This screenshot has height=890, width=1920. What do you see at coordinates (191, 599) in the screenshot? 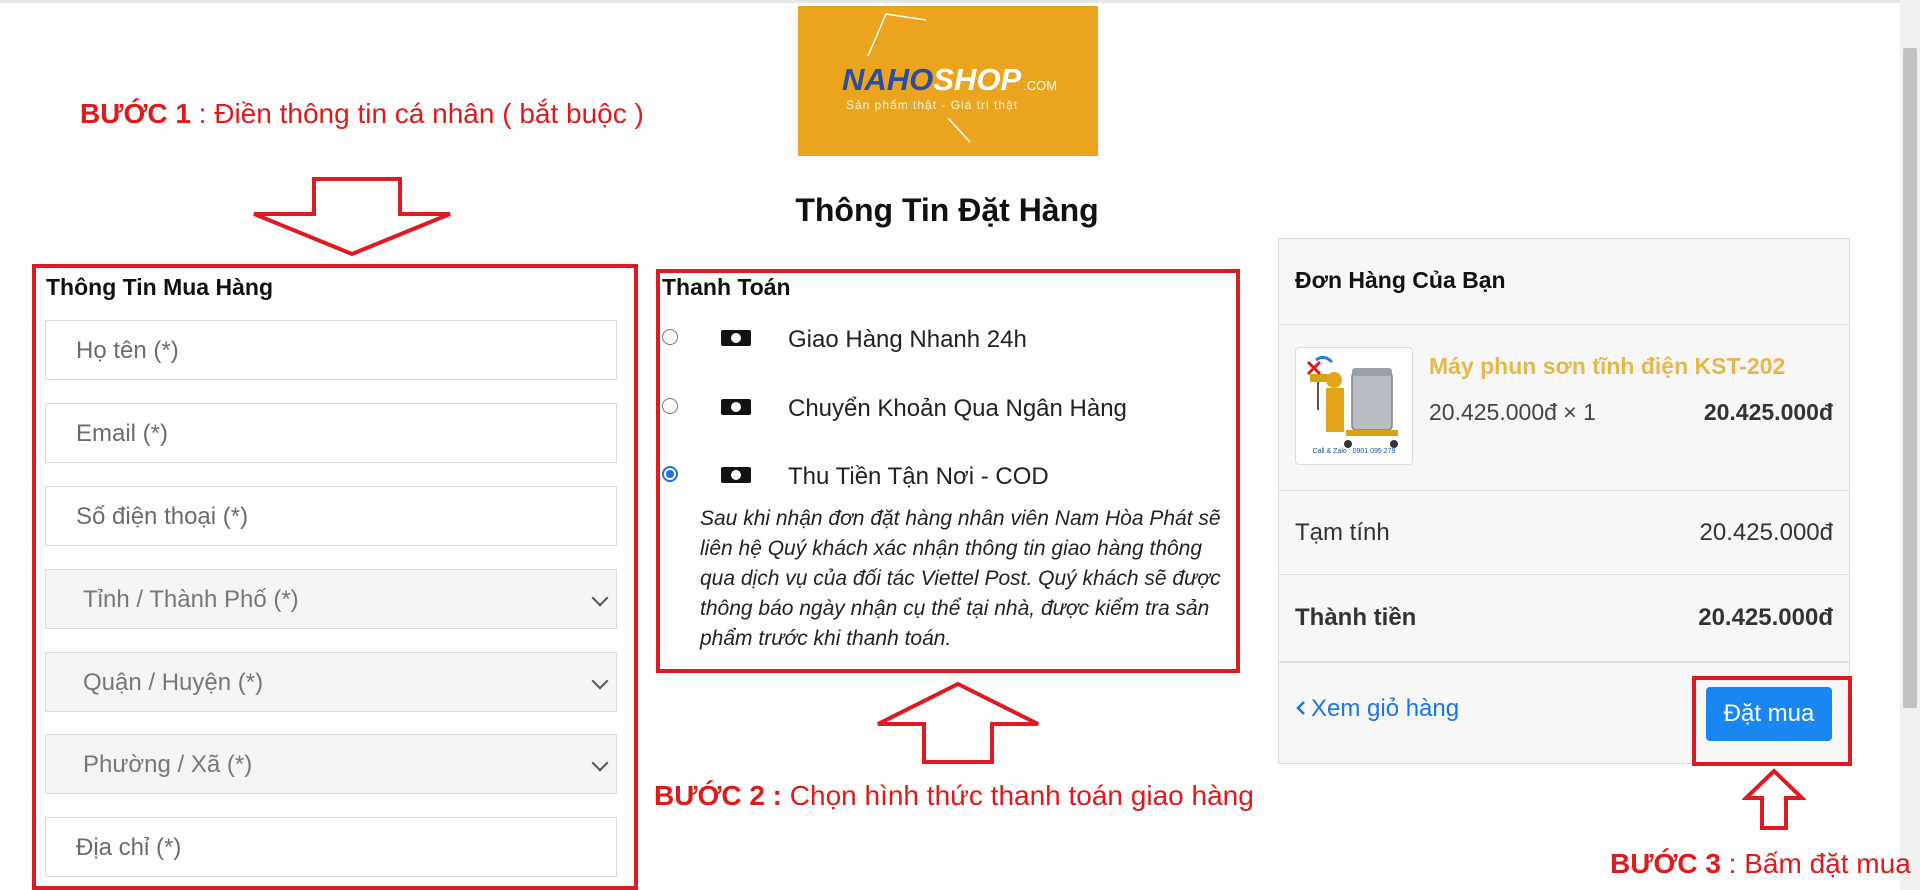
I see `province-selected-value: Tỉnh / Thành Phố (*)` at bounding box center [191, 599].